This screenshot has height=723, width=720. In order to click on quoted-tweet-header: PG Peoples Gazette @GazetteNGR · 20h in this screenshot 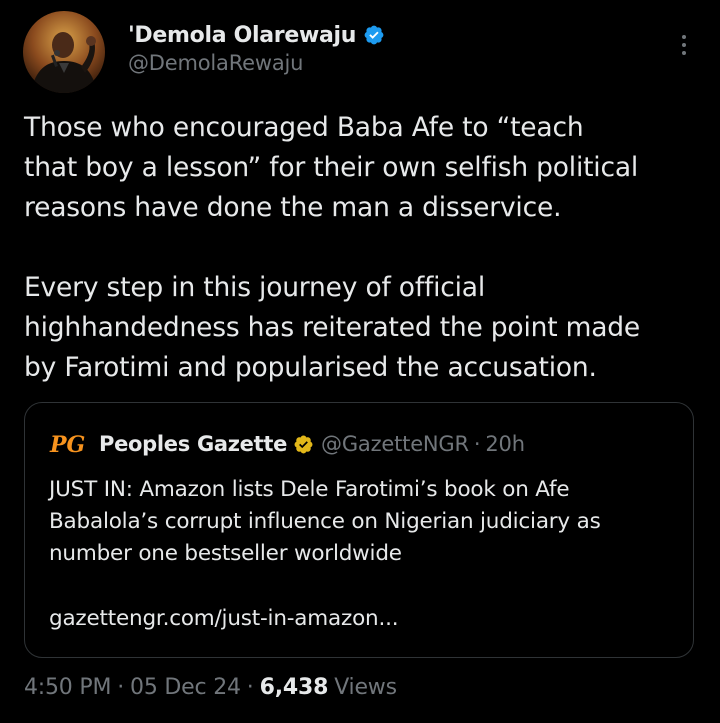, I will do `click(287, 444)`.